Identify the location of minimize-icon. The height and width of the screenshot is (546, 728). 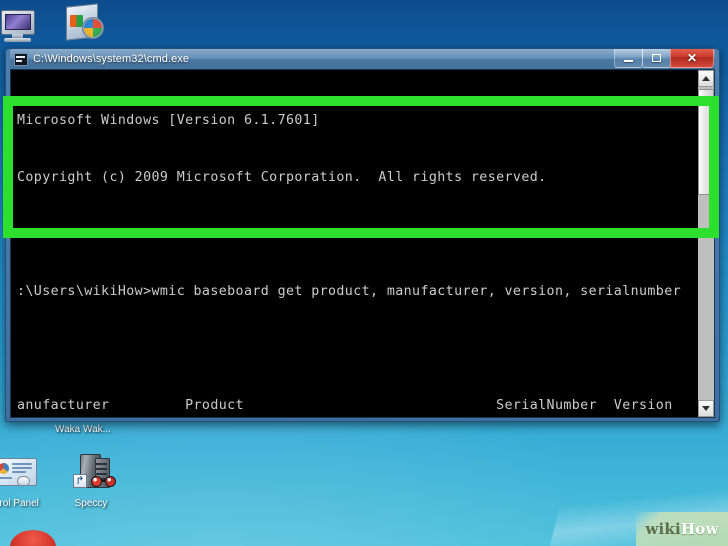
(628, 61).